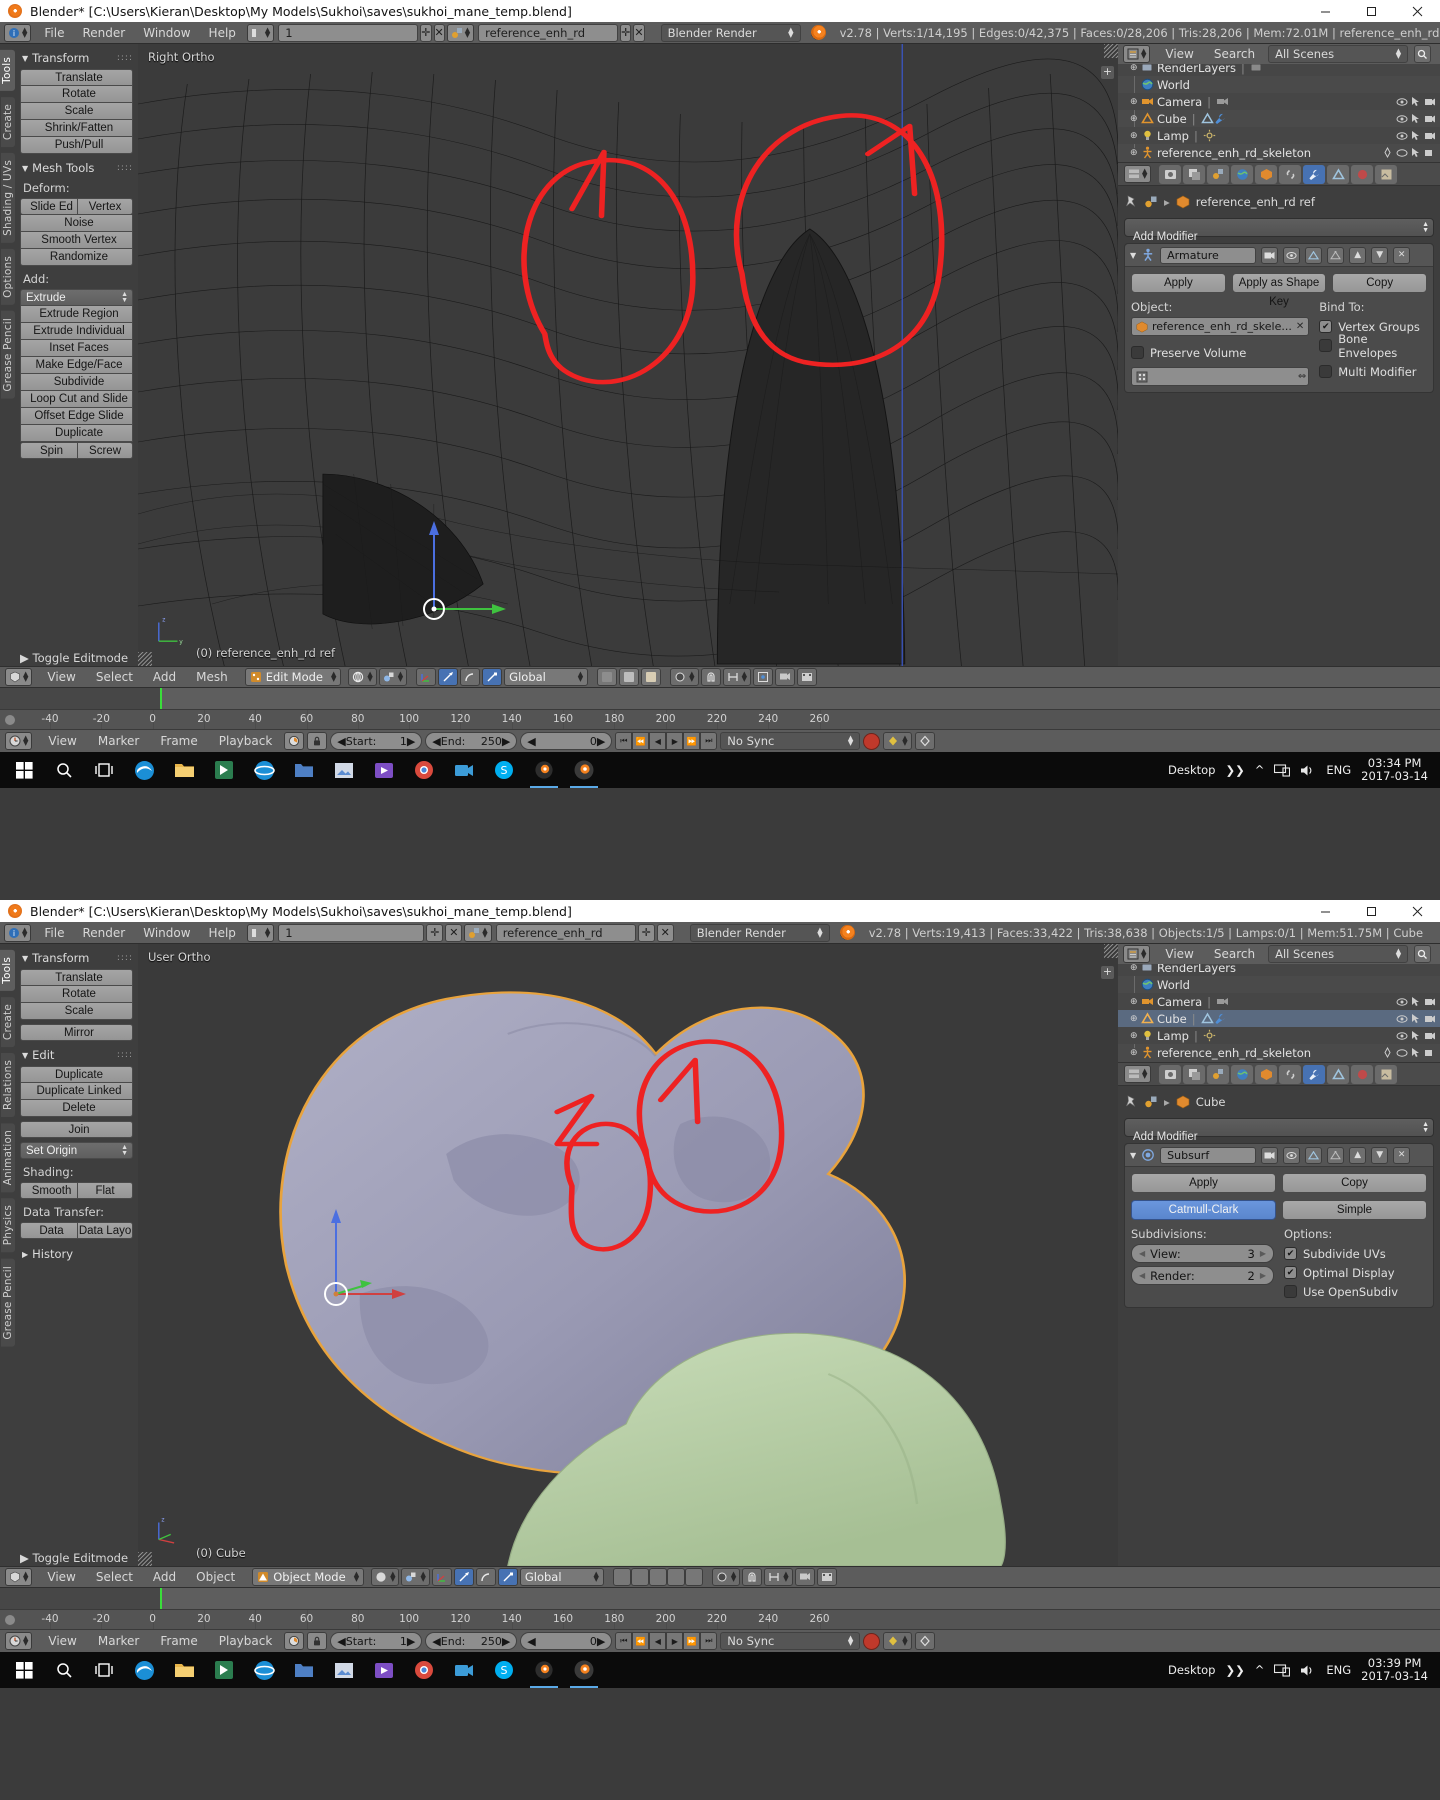 The width and height of the screenshot is (1440, 1800). Describe the element at coordinates (1354, 1183) in the screenshot. I see `copy-button: Copy` at that location.